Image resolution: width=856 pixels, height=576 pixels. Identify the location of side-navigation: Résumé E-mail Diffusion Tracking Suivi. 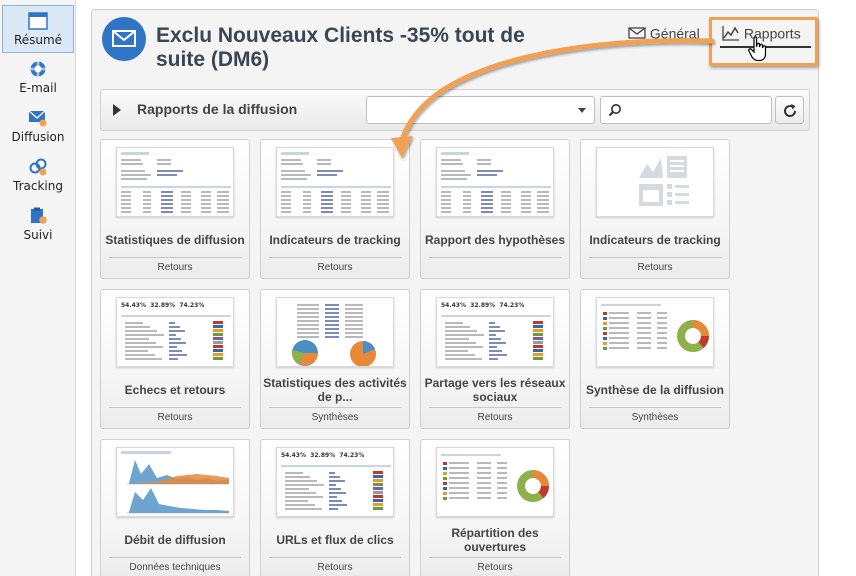
(38, 288).